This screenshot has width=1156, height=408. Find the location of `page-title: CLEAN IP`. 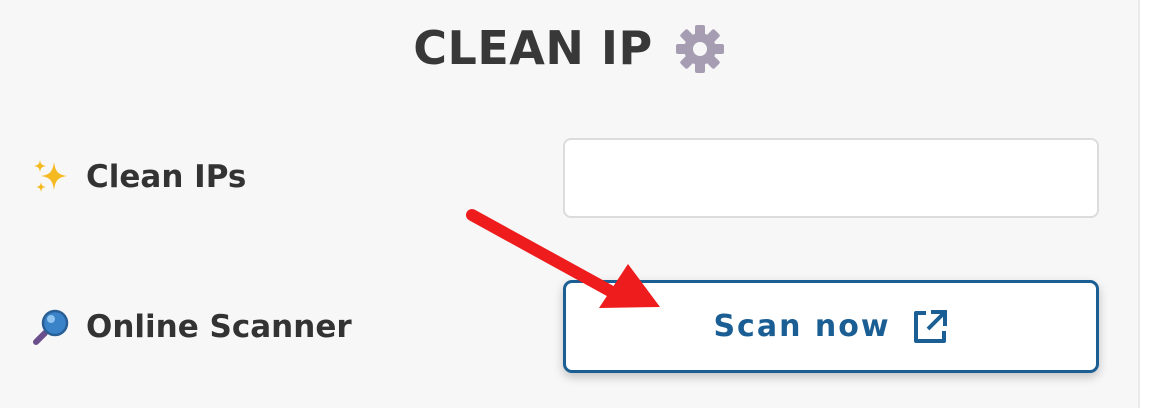

page-title: CLEAN IP is located at coordinates (533, 48).